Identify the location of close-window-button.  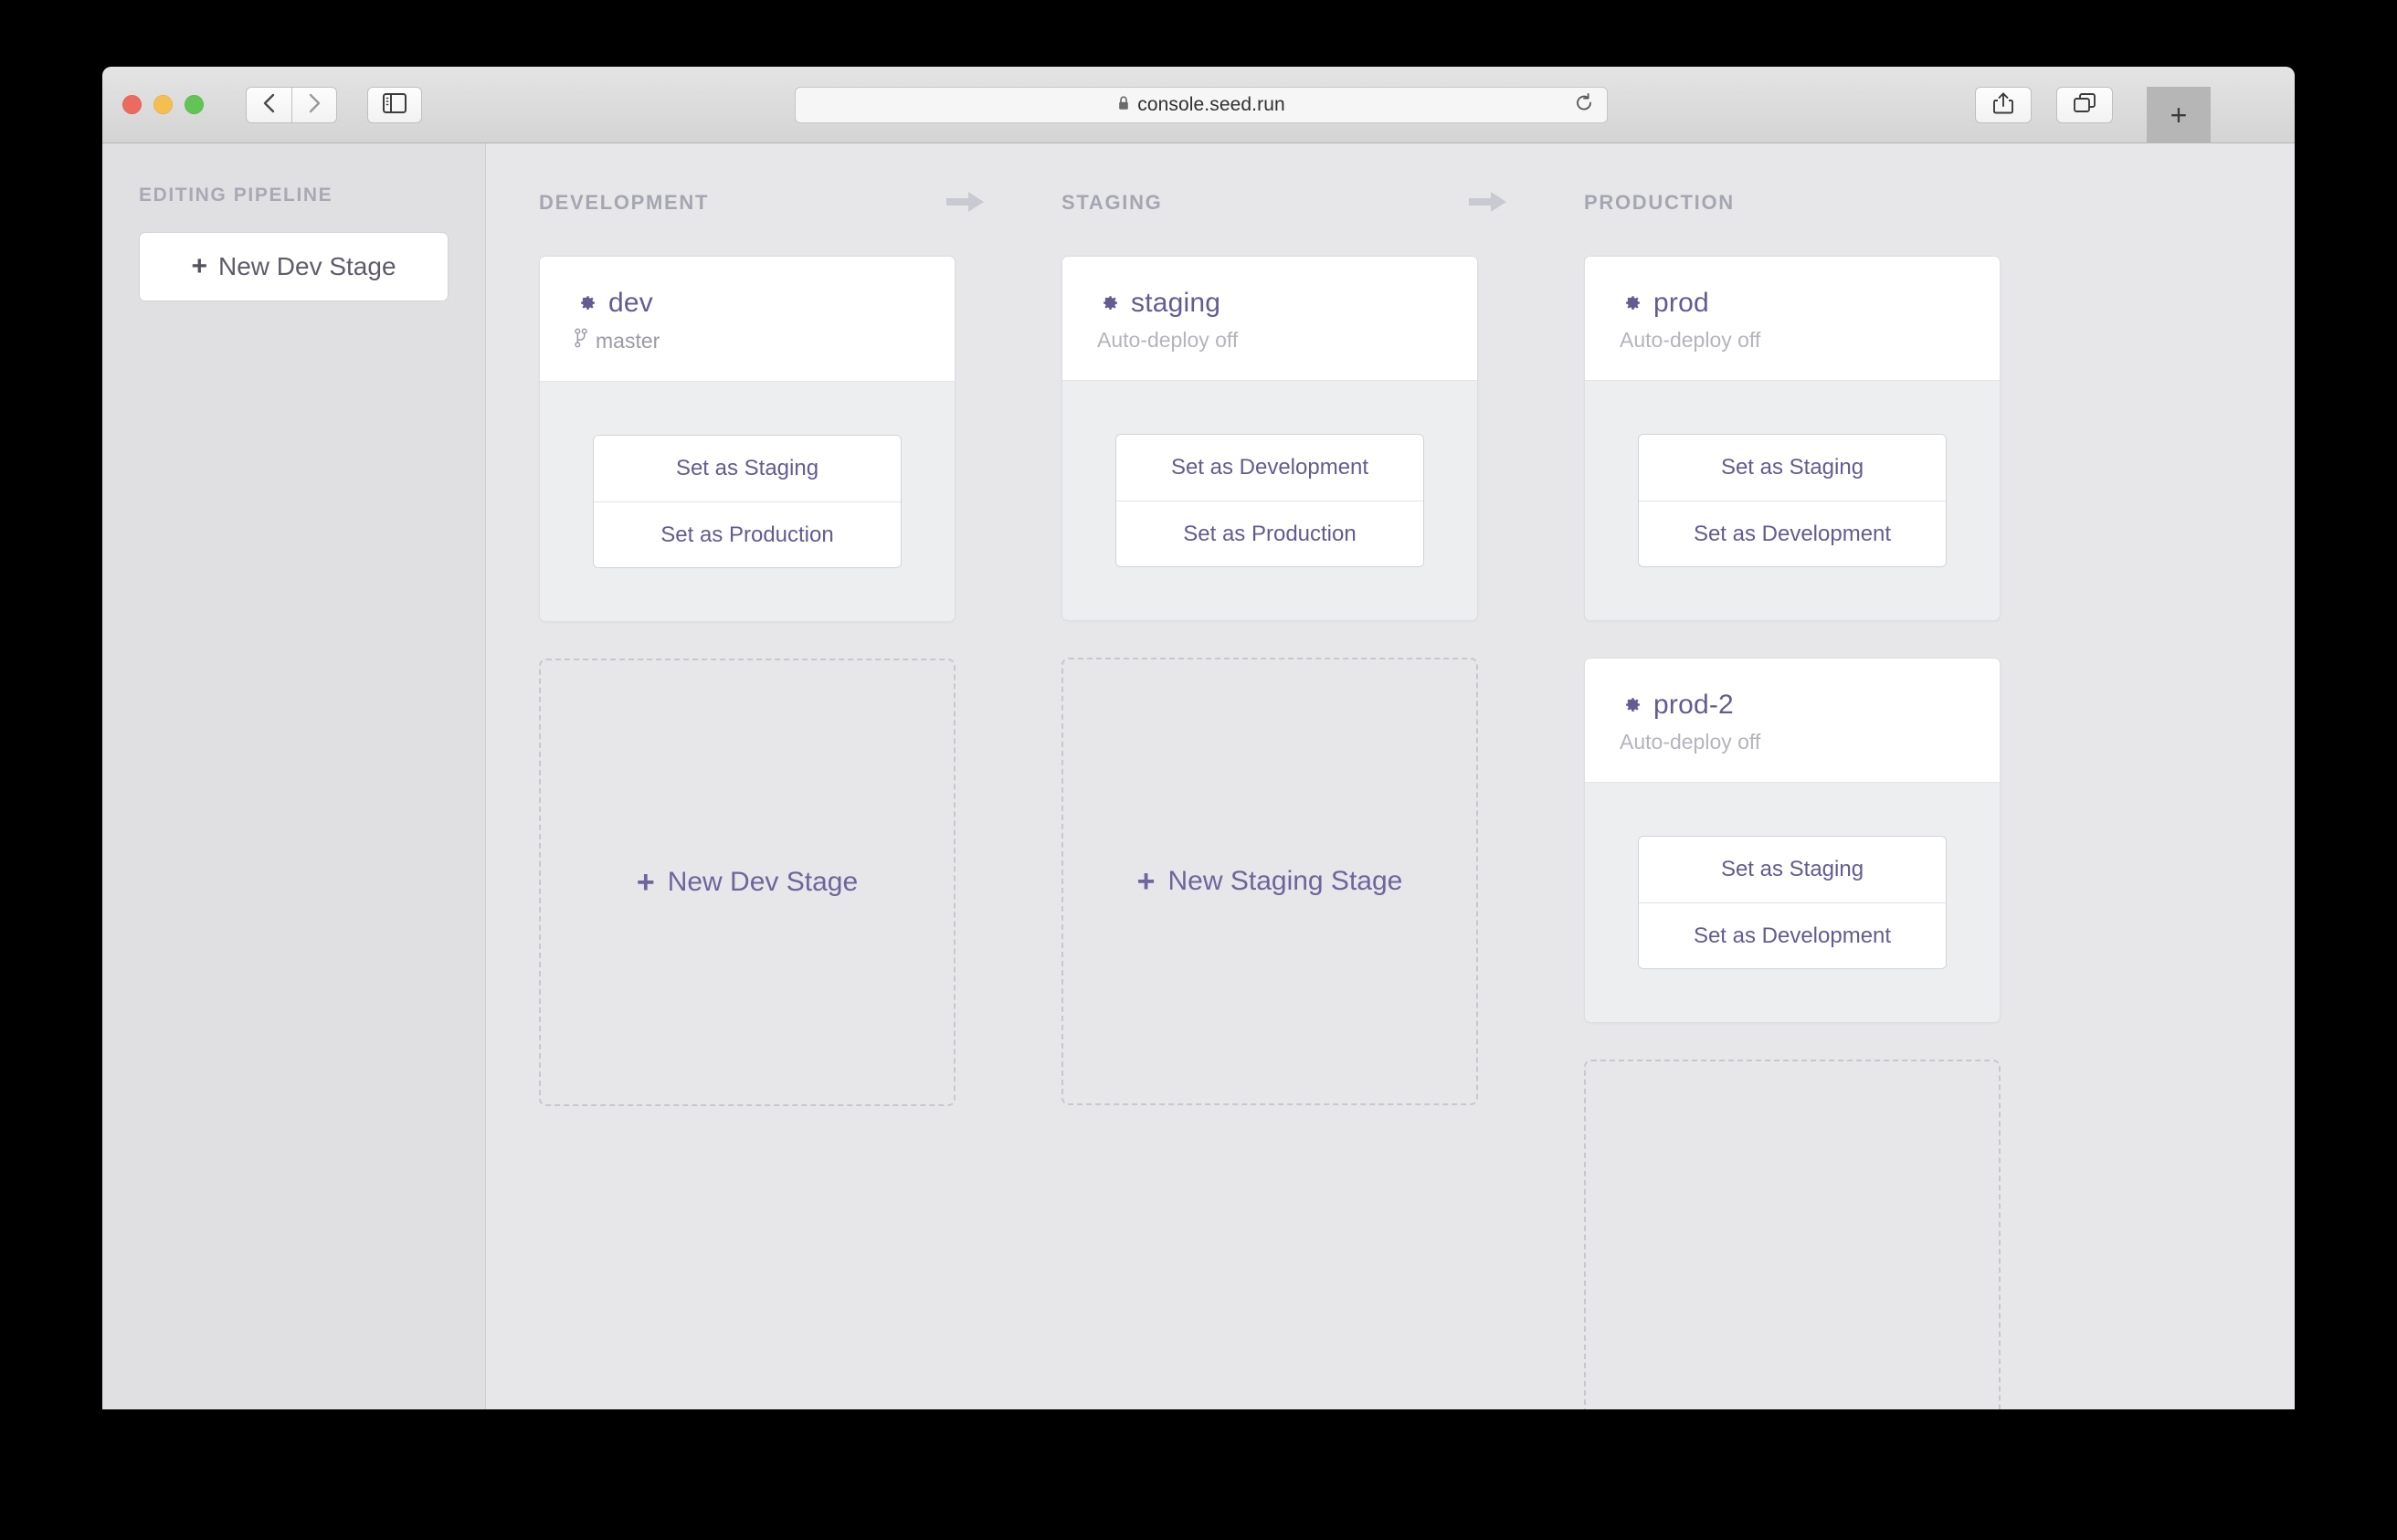
(132, 105).